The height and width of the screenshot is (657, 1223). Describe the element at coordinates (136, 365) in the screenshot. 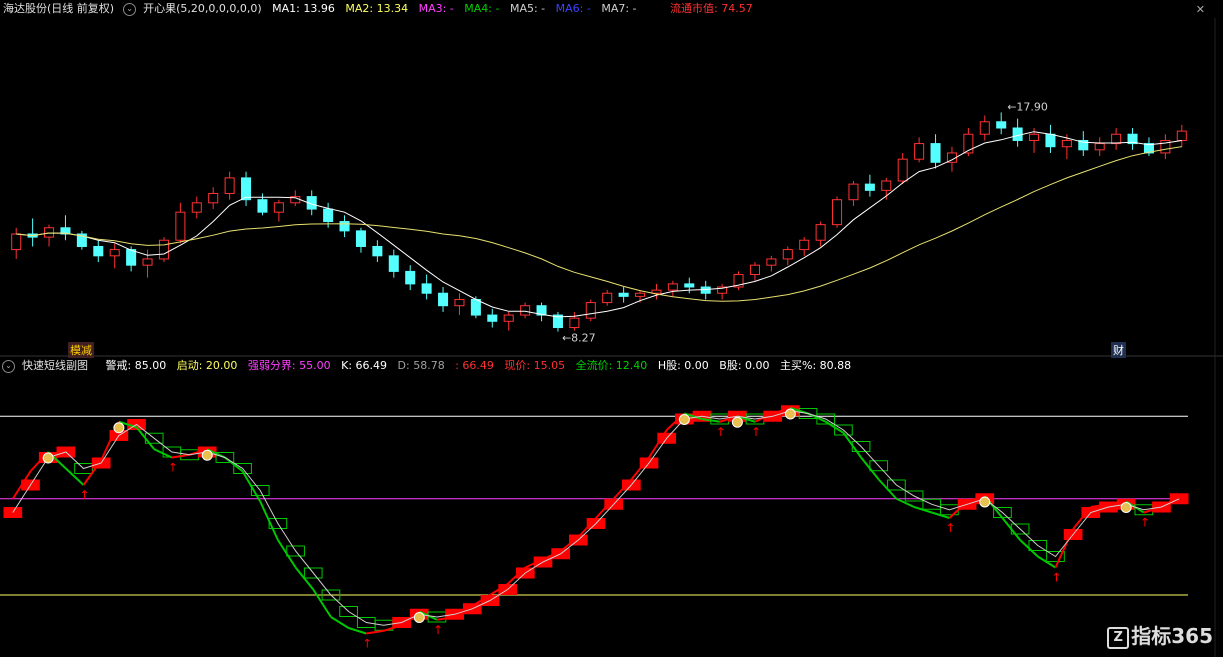

I see `alert-level: 警戒: 85.00` at that location.